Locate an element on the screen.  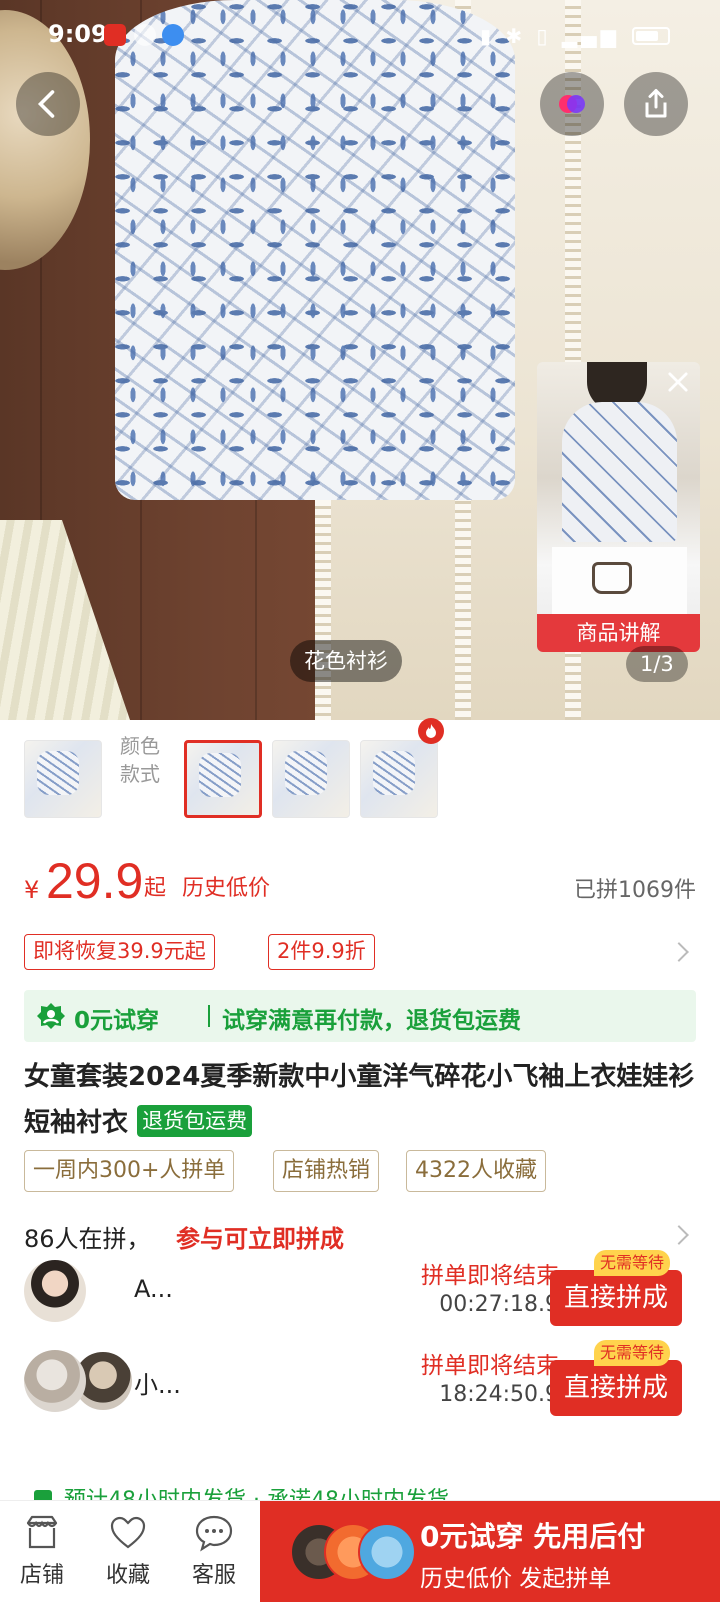
tag-row: 一周内300+人拼单 店铺热销 4322人收藏 is located at coordinates (360, 1171).